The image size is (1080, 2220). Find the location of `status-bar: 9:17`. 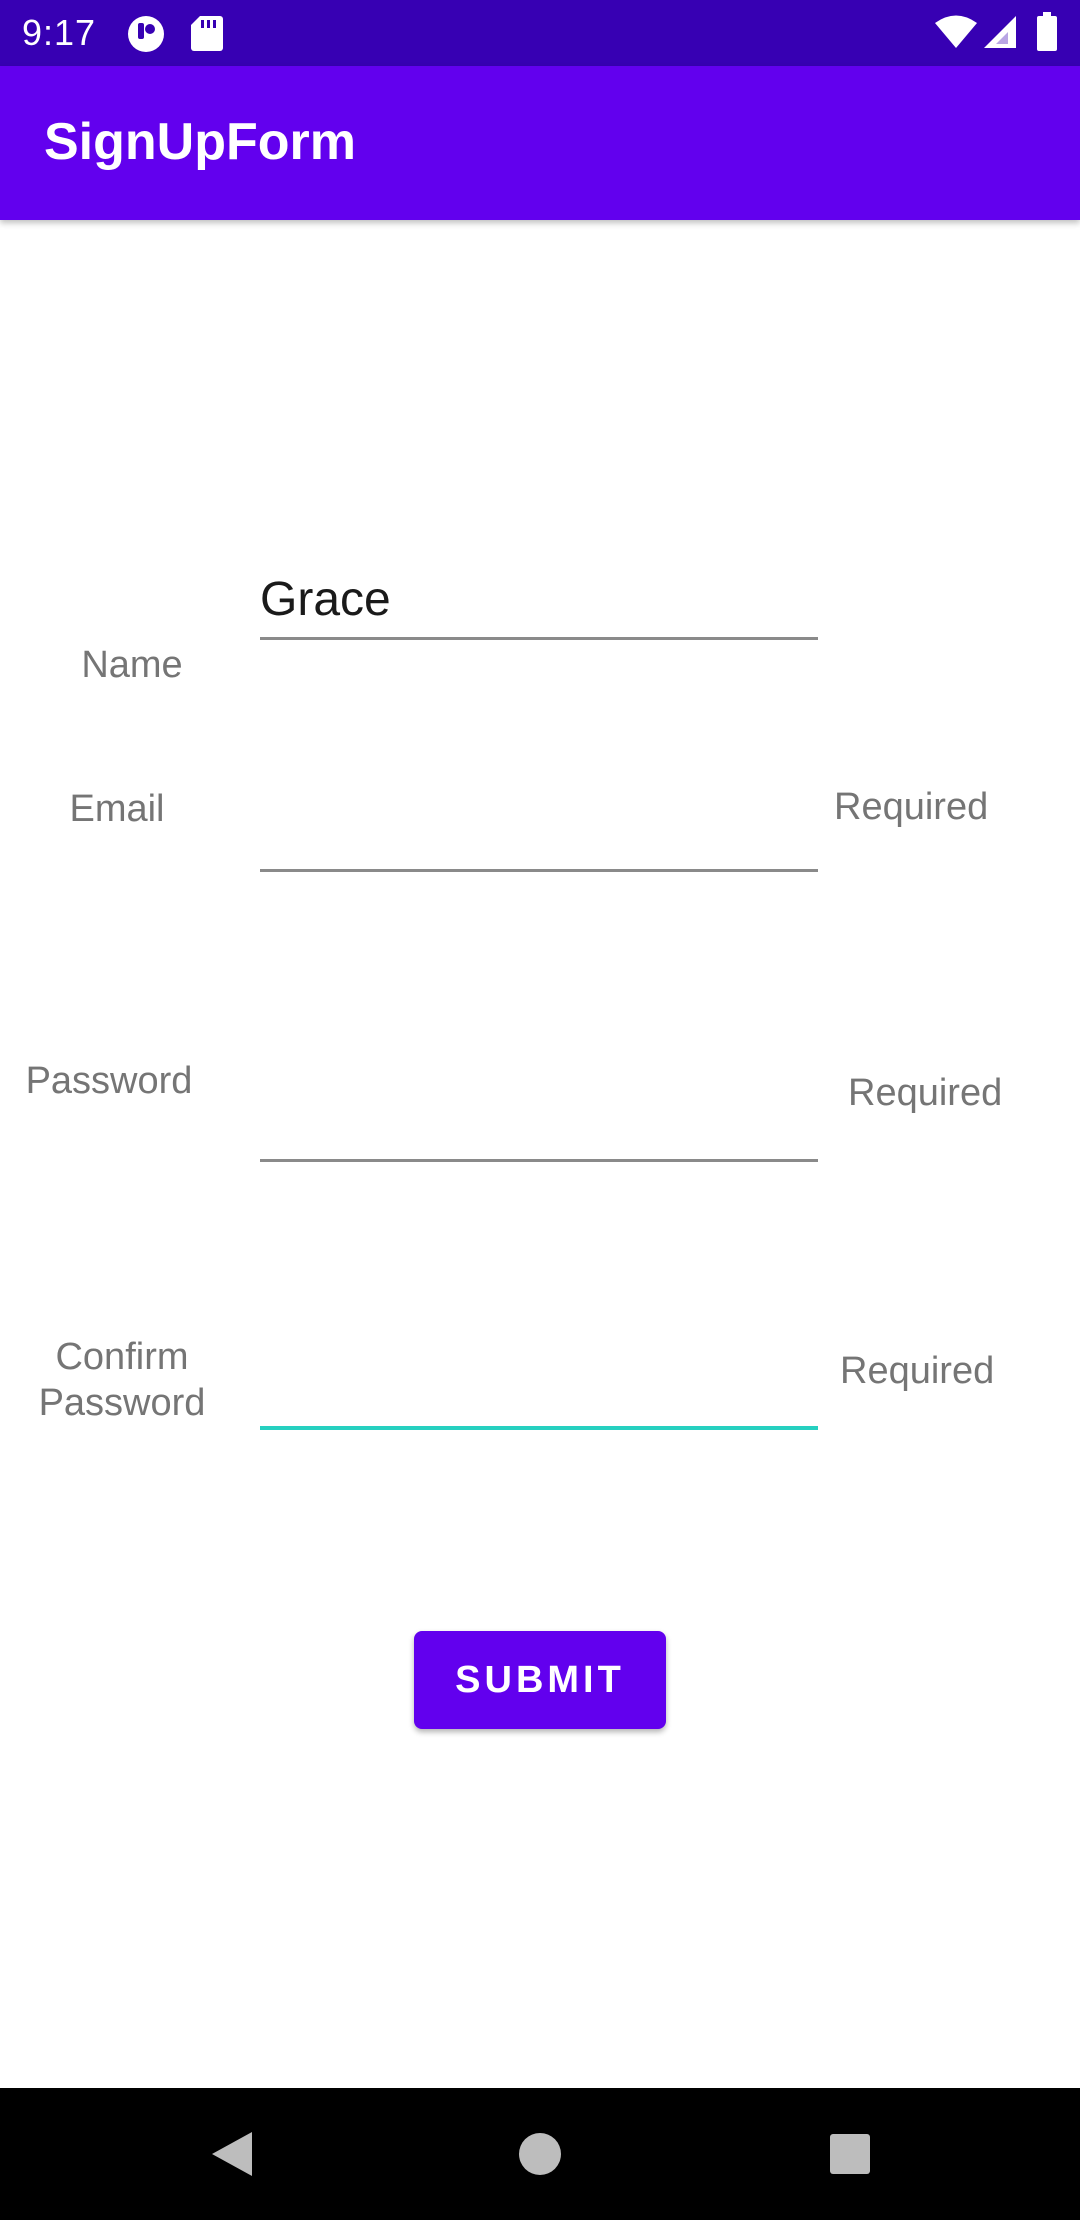

status-bar: 9:17 is located at coordinates (540, 33).